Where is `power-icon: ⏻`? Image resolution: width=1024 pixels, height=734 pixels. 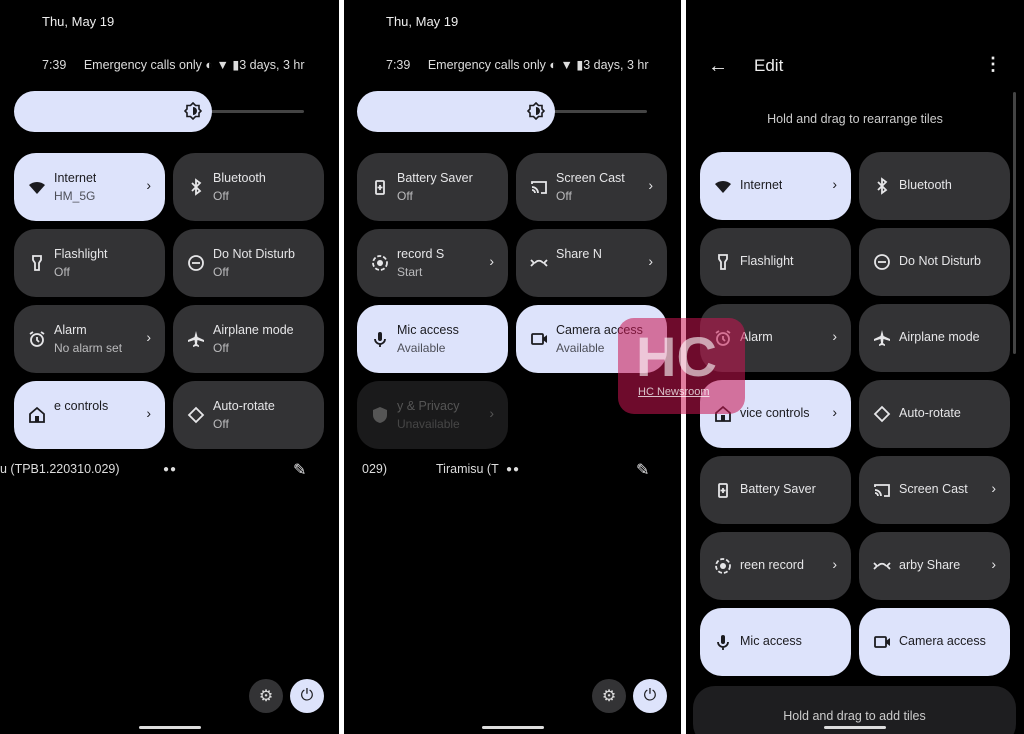
power-icon: ⏻ is located at coordinates (650, 695).